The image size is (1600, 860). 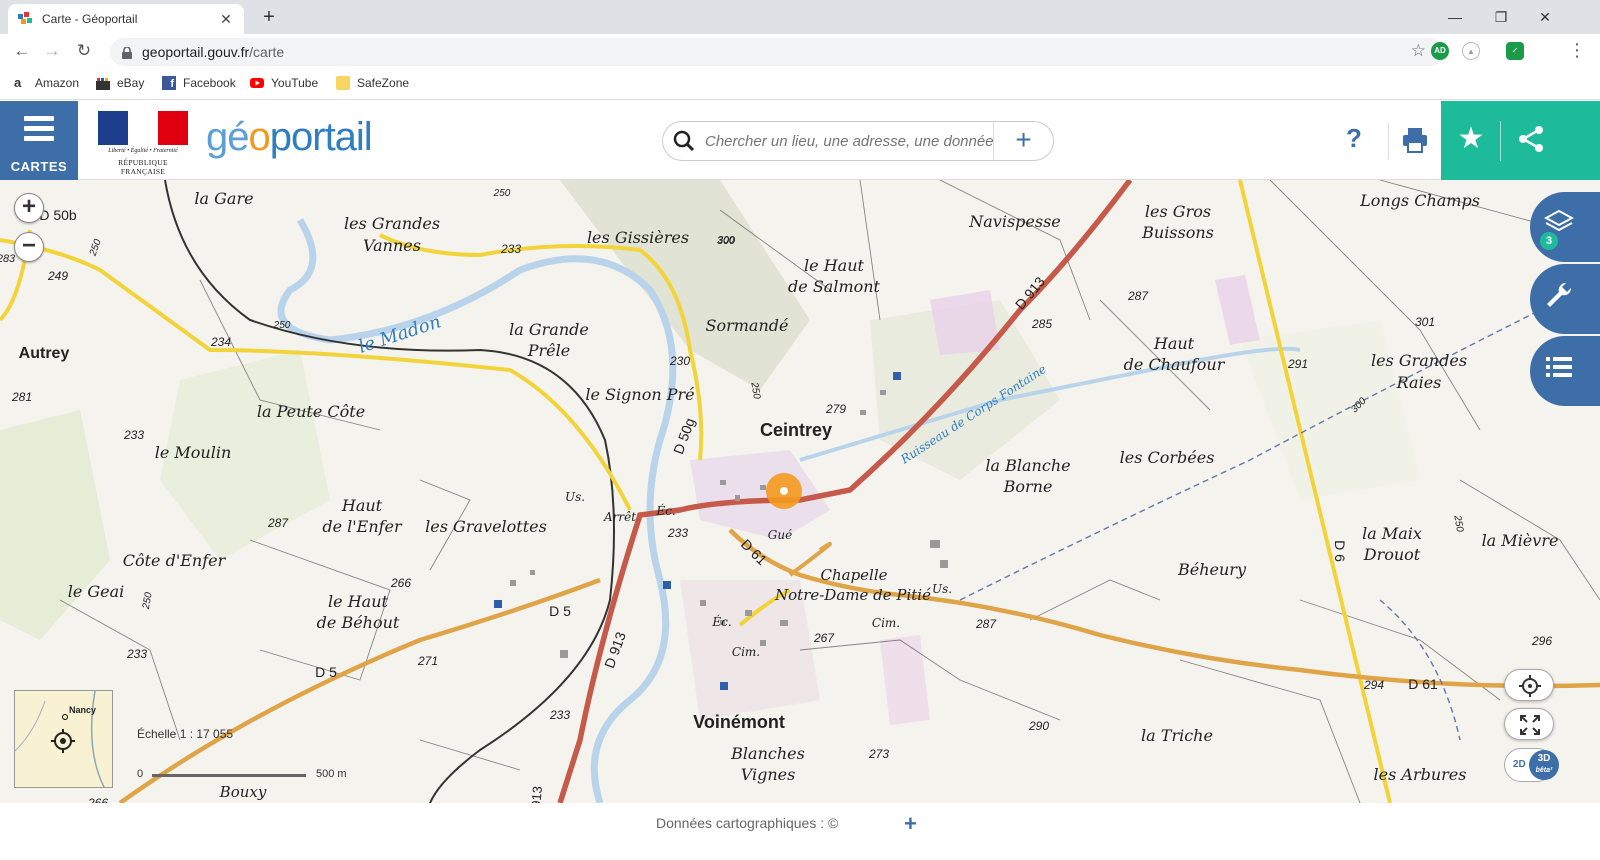 I want to click on map-label-place: le Haut, so click(x=834, y=265).